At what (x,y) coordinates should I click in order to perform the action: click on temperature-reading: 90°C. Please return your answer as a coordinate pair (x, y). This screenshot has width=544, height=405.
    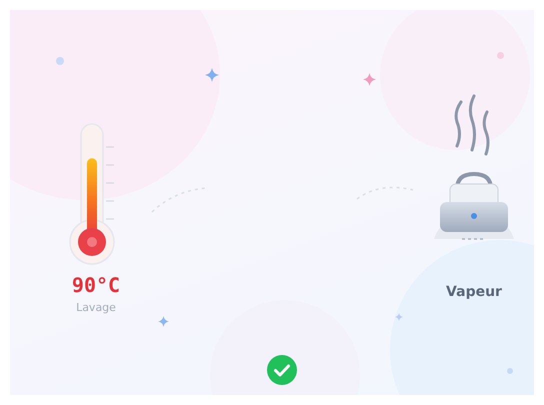
    Looking at the image, I should click on (96, 285).